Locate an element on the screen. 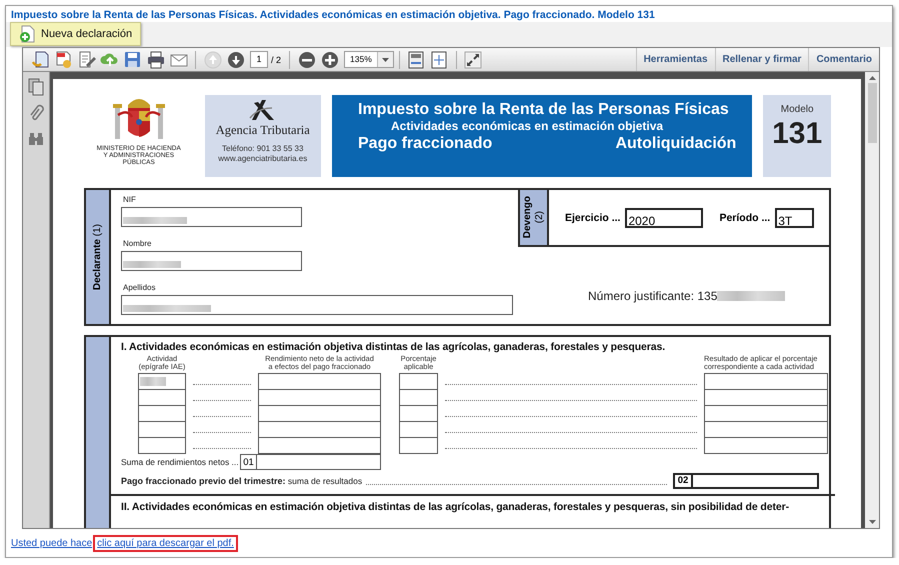 This screenshot has height=565, width=899. banner-title: Impuesto sobre la Renta de las Personas Físicas is located at coordinates (544, 110).